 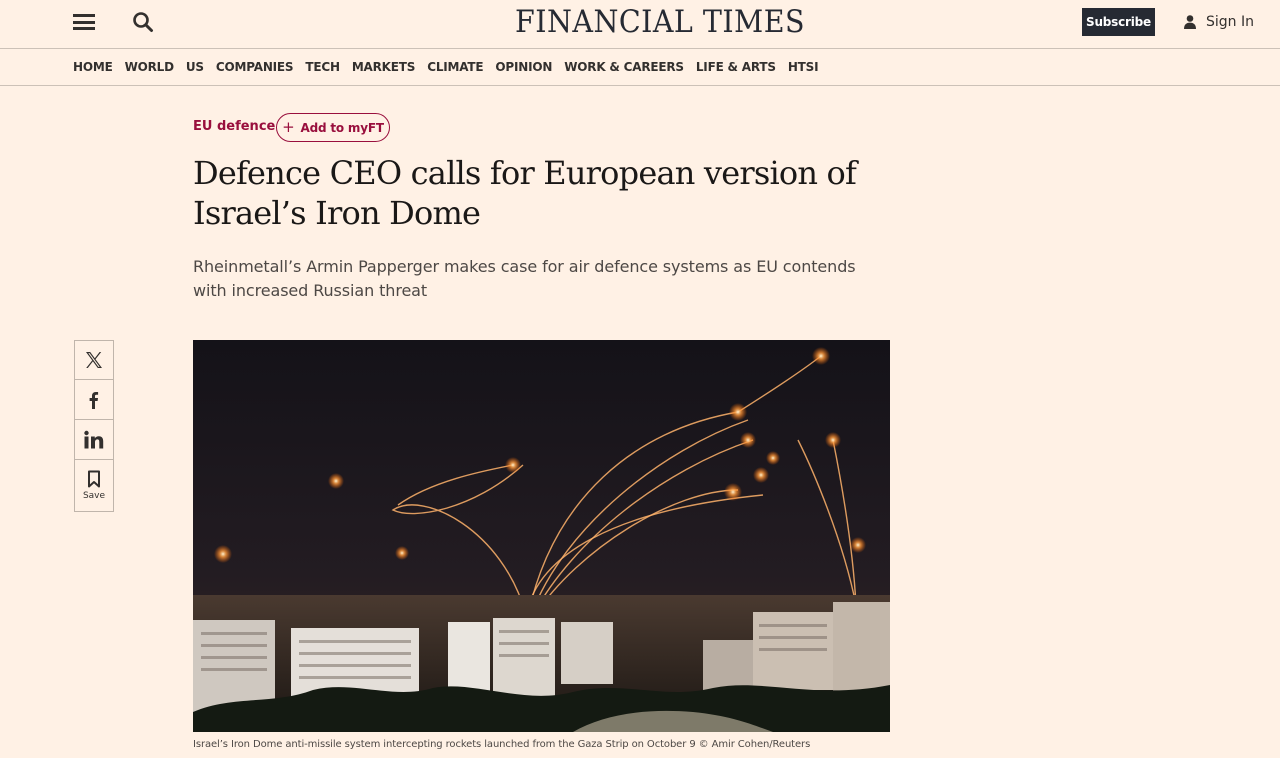 What do you see at coordinates (84, 22) in the screenshot?
I see `menu-icon` at bounding box center [84, 22].